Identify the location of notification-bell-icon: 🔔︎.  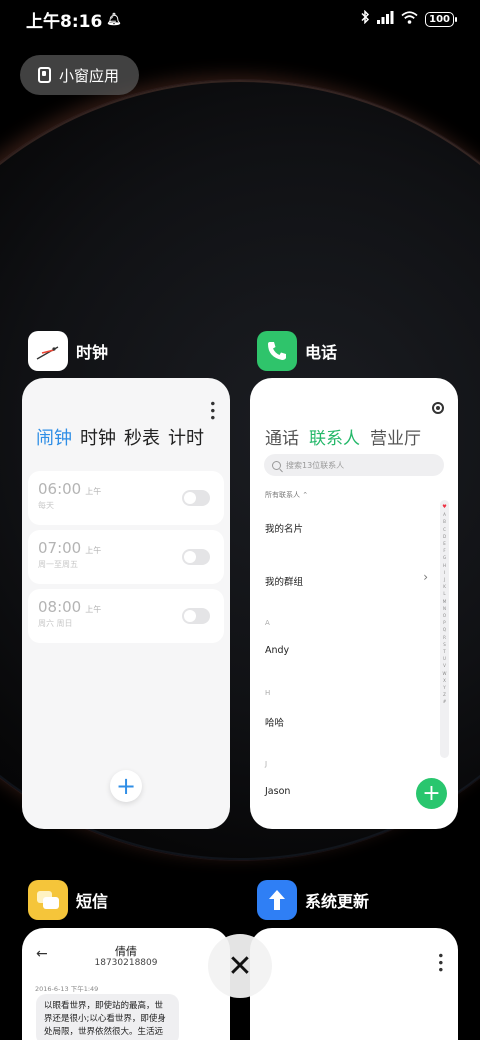
(114, 19).